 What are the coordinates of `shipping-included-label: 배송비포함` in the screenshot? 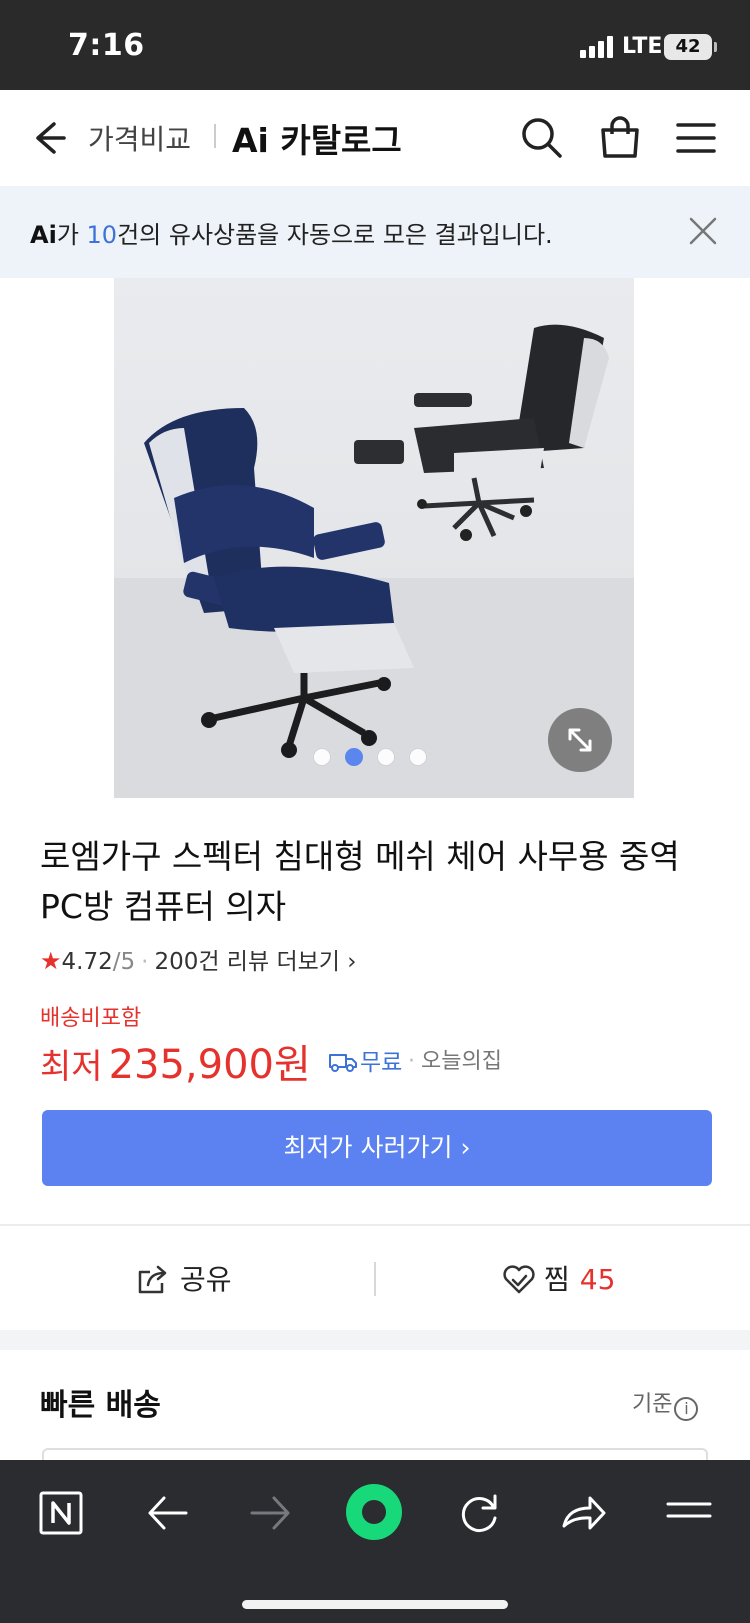 It's located at (91, 1018).